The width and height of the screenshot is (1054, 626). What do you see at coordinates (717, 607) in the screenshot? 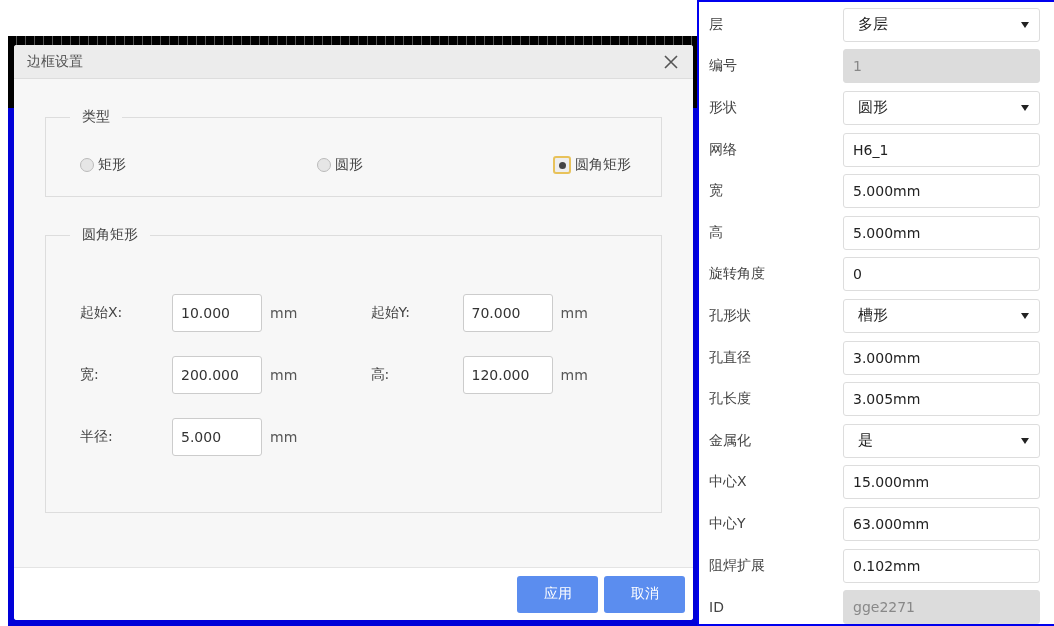
I see `property-label: ID` at bounding box center [717, 607].